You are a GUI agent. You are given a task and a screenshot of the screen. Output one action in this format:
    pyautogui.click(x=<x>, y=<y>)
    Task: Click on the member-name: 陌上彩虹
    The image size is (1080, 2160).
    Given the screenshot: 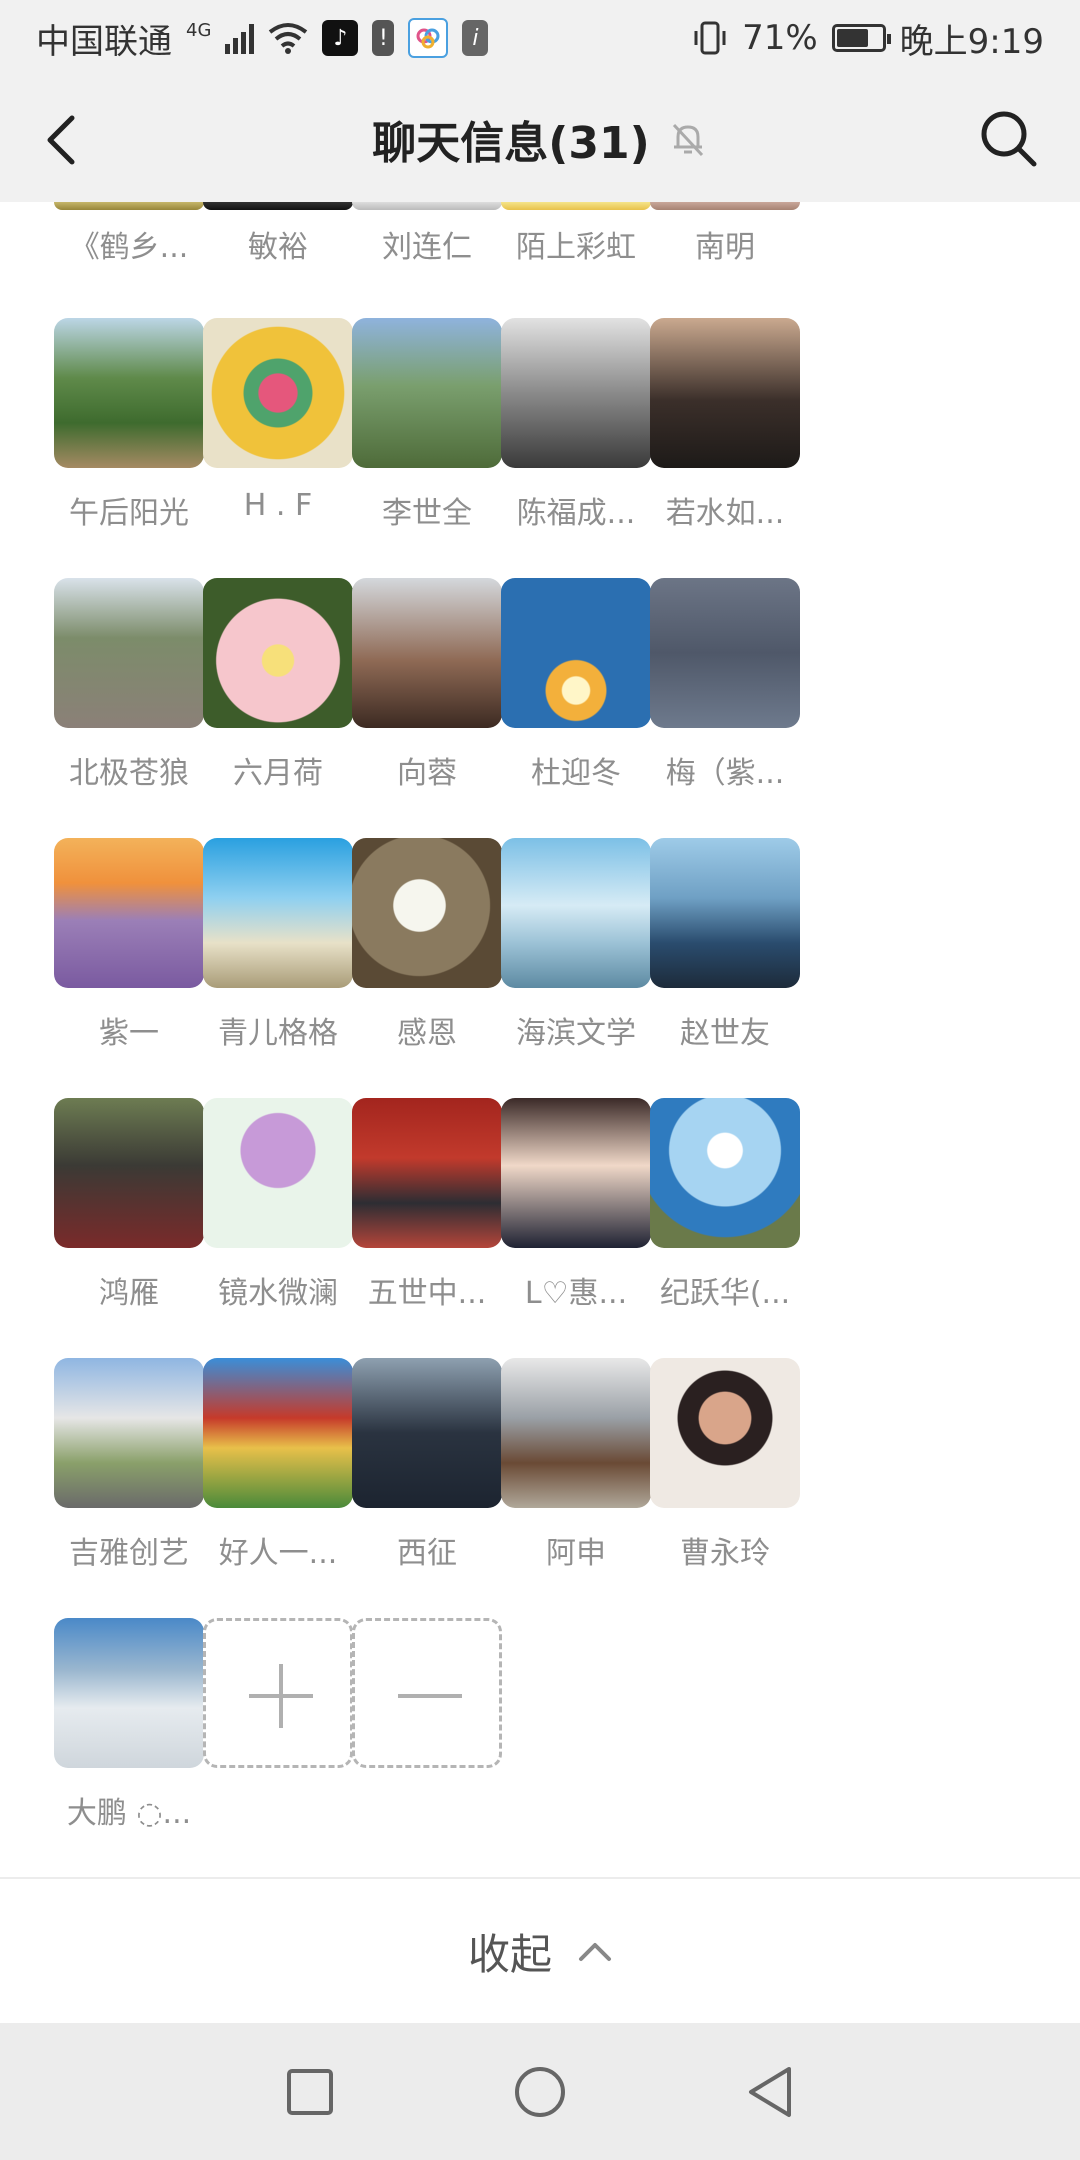 What is the action you would take?
    pyautogui.click(x=576, y=247)
    